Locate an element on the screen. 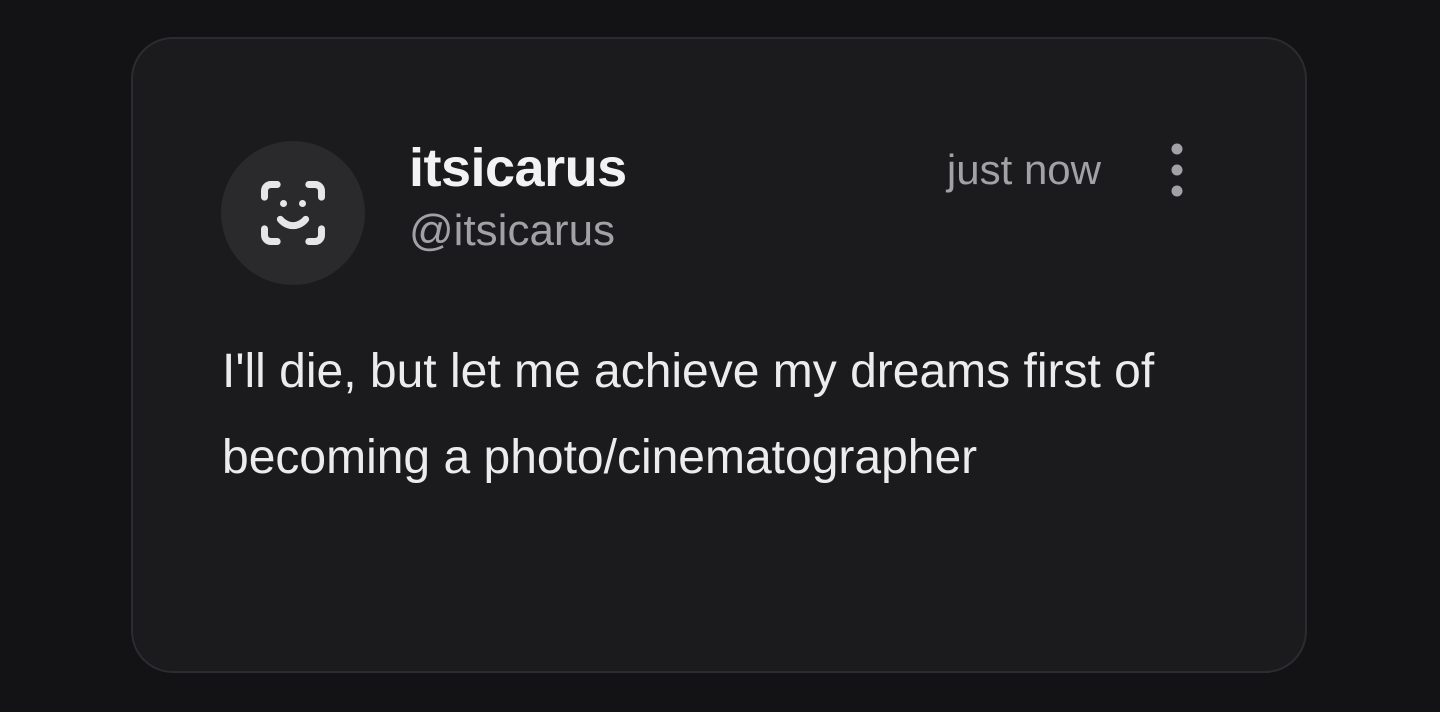 The width and height of the screenshot is (1440, 712). avatar is located at coordinates (293, 213).